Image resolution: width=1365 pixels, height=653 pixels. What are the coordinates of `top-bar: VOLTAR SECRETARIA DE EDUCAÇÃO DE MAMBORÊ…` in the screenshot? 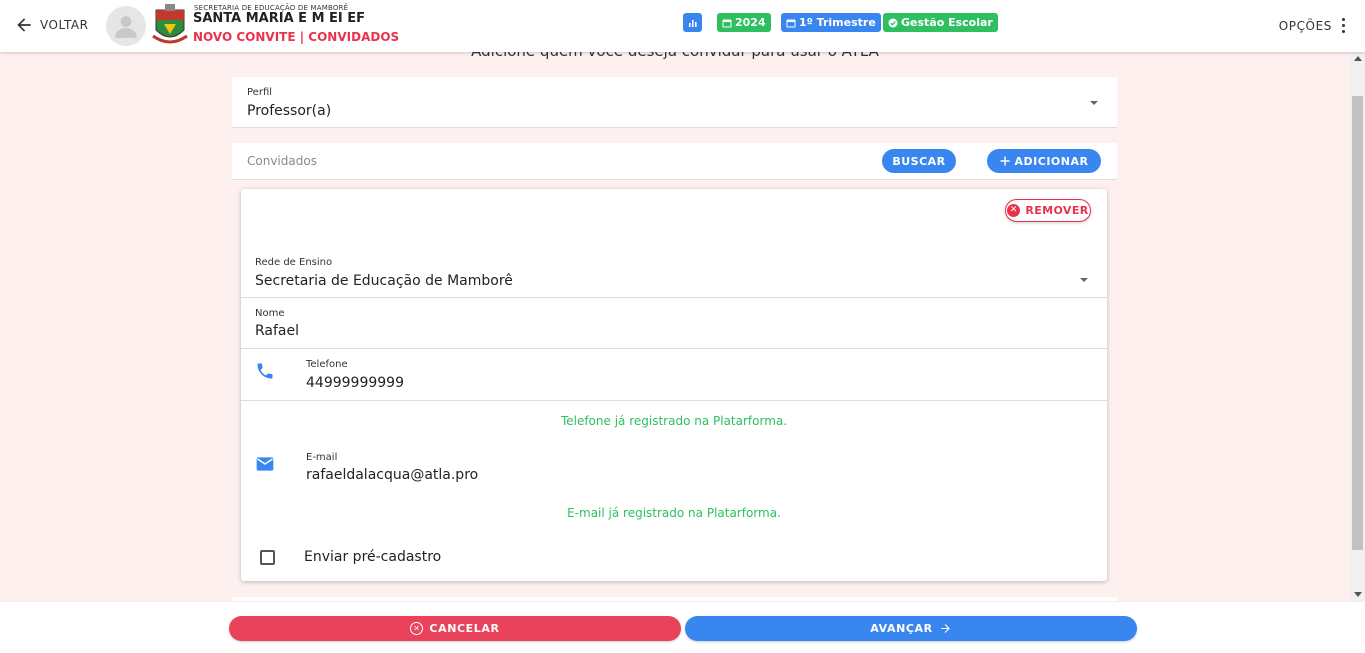 It's located at (682, 26).